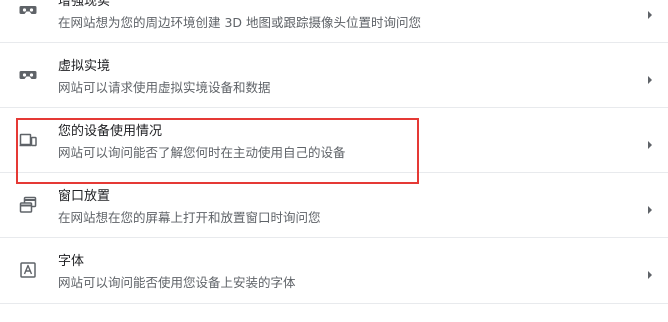 This screenshot has width=668, height=322. I want to click on permission-description: 在网站想在您的屏幕上打开和放置窗口时询问您, so click(189, 217).